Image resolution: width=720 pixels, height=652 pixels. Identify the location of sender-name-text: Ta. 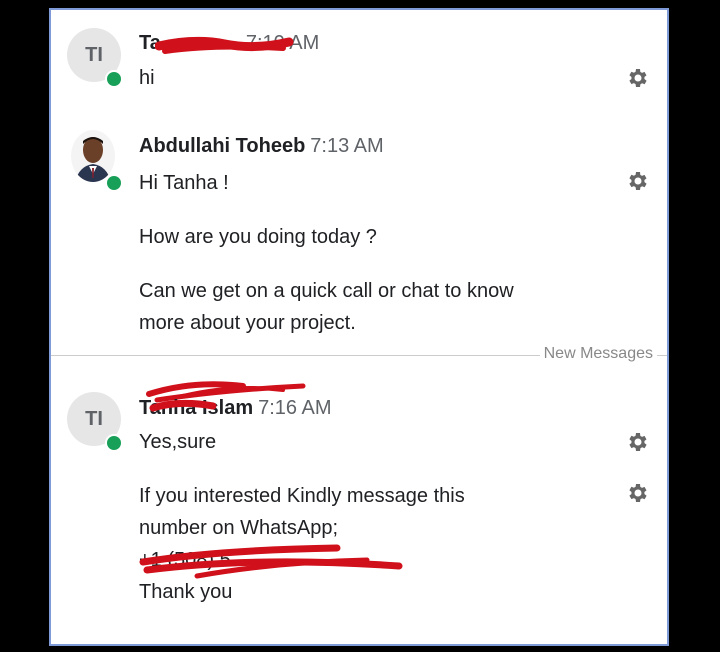
(150, 43).